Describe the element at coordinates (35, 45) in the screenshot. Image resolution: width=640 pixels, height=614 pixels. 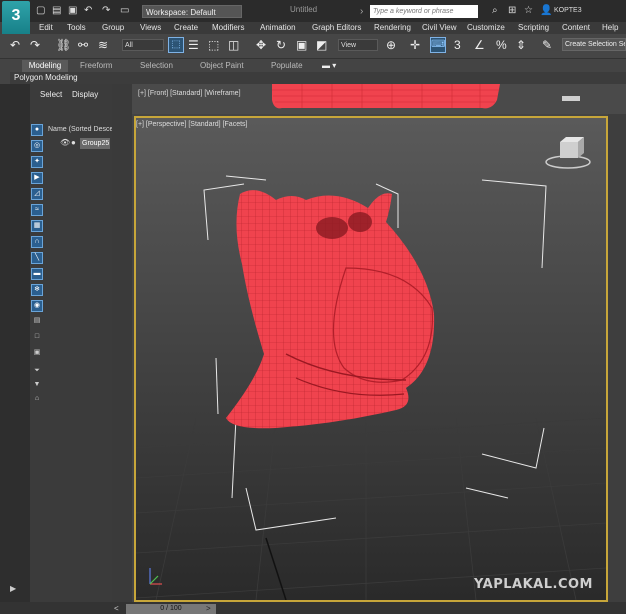
I see `redo-icon: ↷` at that location.